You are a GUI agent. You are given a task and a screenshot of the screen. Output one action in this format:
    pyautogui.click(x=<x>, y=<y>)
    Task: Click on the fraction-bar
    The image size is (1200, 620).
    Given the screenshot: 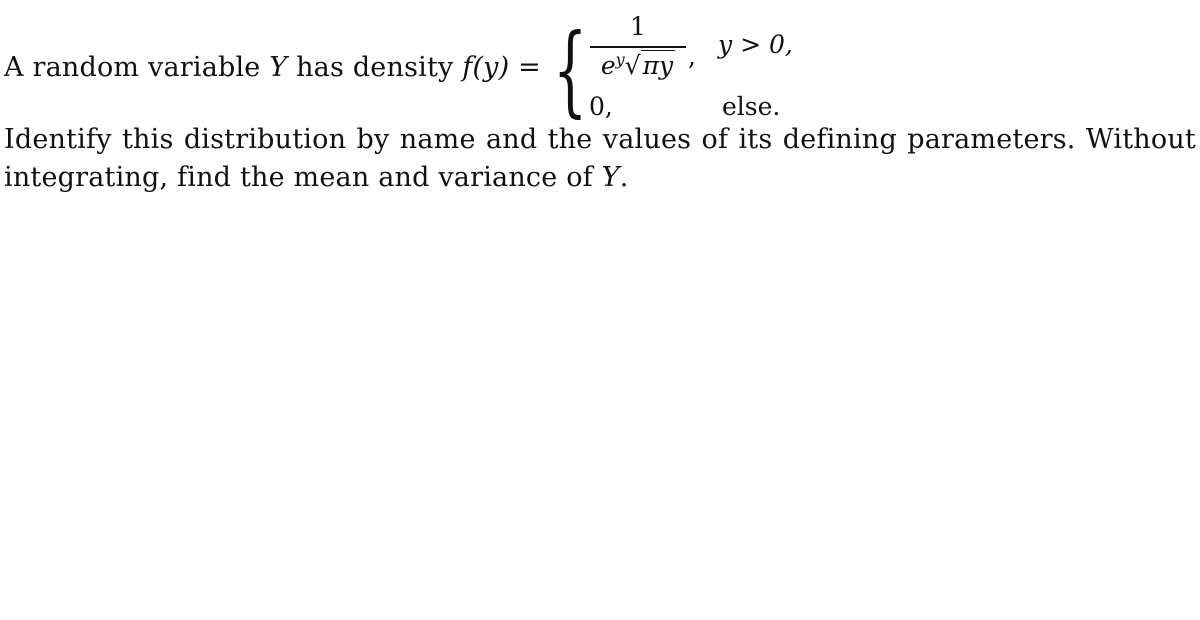 What is the action you would take?
    pyautogui.click(x=638, y=47)
    